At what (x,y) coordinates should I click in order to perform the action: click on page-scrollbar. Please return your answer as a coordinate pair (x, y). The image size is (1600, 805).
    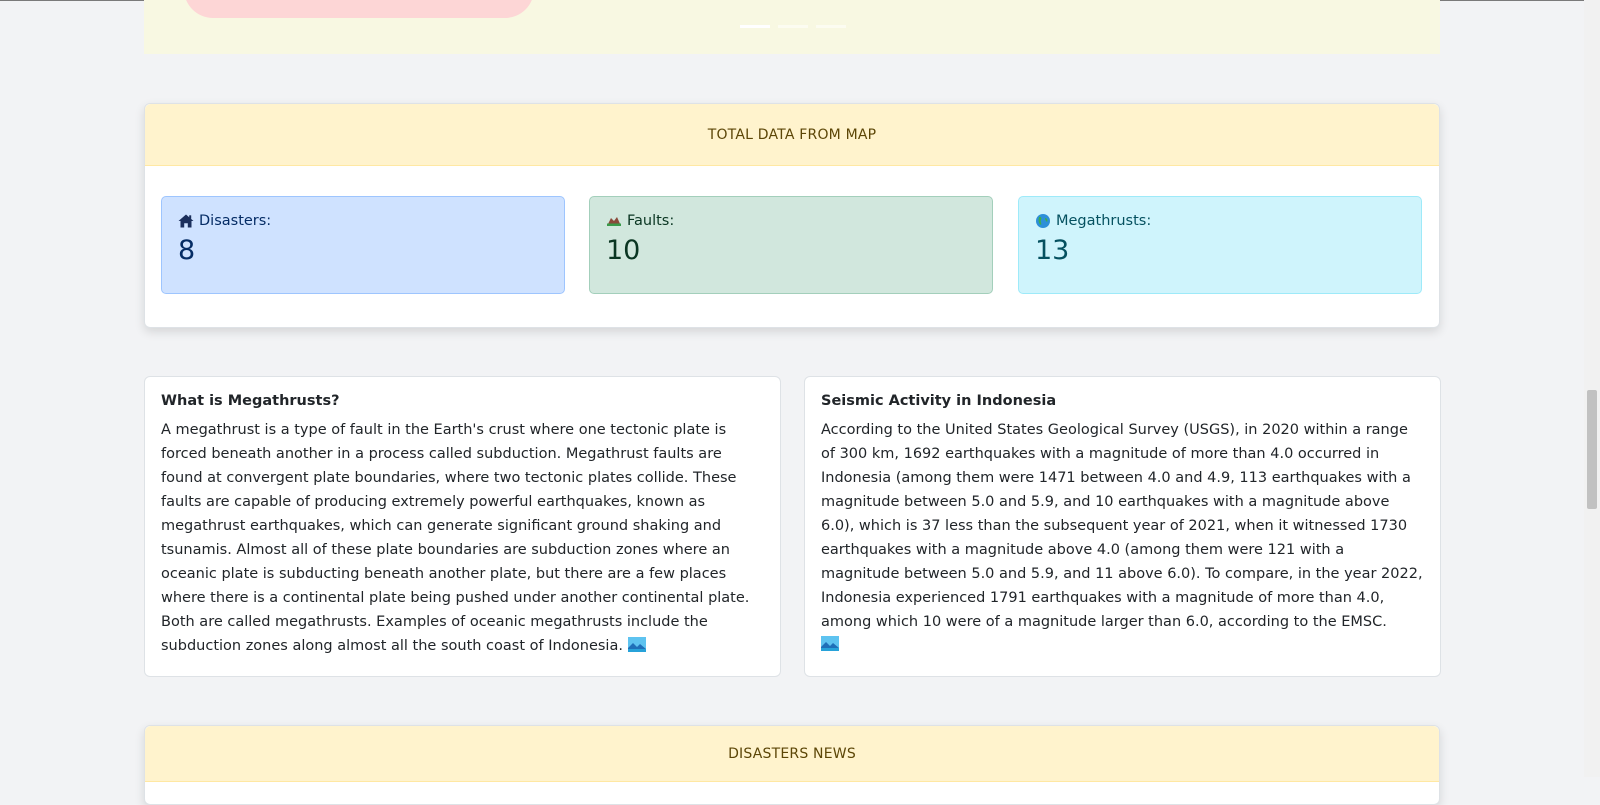
    Looking at the image, I should click on (1592, 388).